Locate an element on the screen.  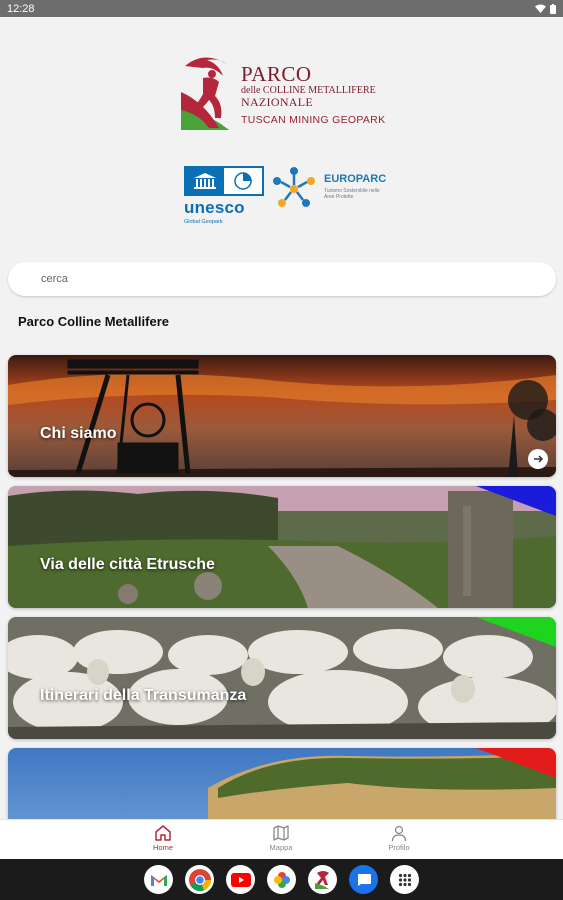
card-via-citta-etrusche: Via delle città Etrusche is located at coordinates (282, 547).